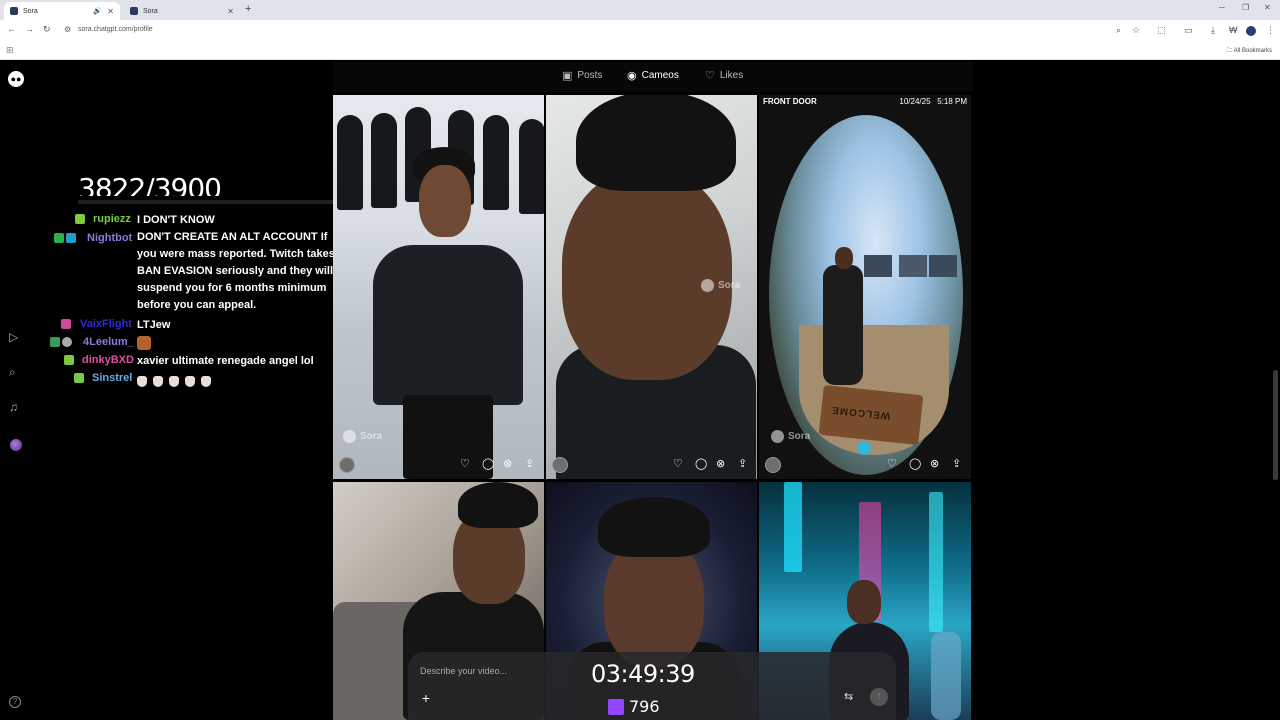 The image size is (1280, 720). I want to click on page-scrollbar, so click(1275, 425).